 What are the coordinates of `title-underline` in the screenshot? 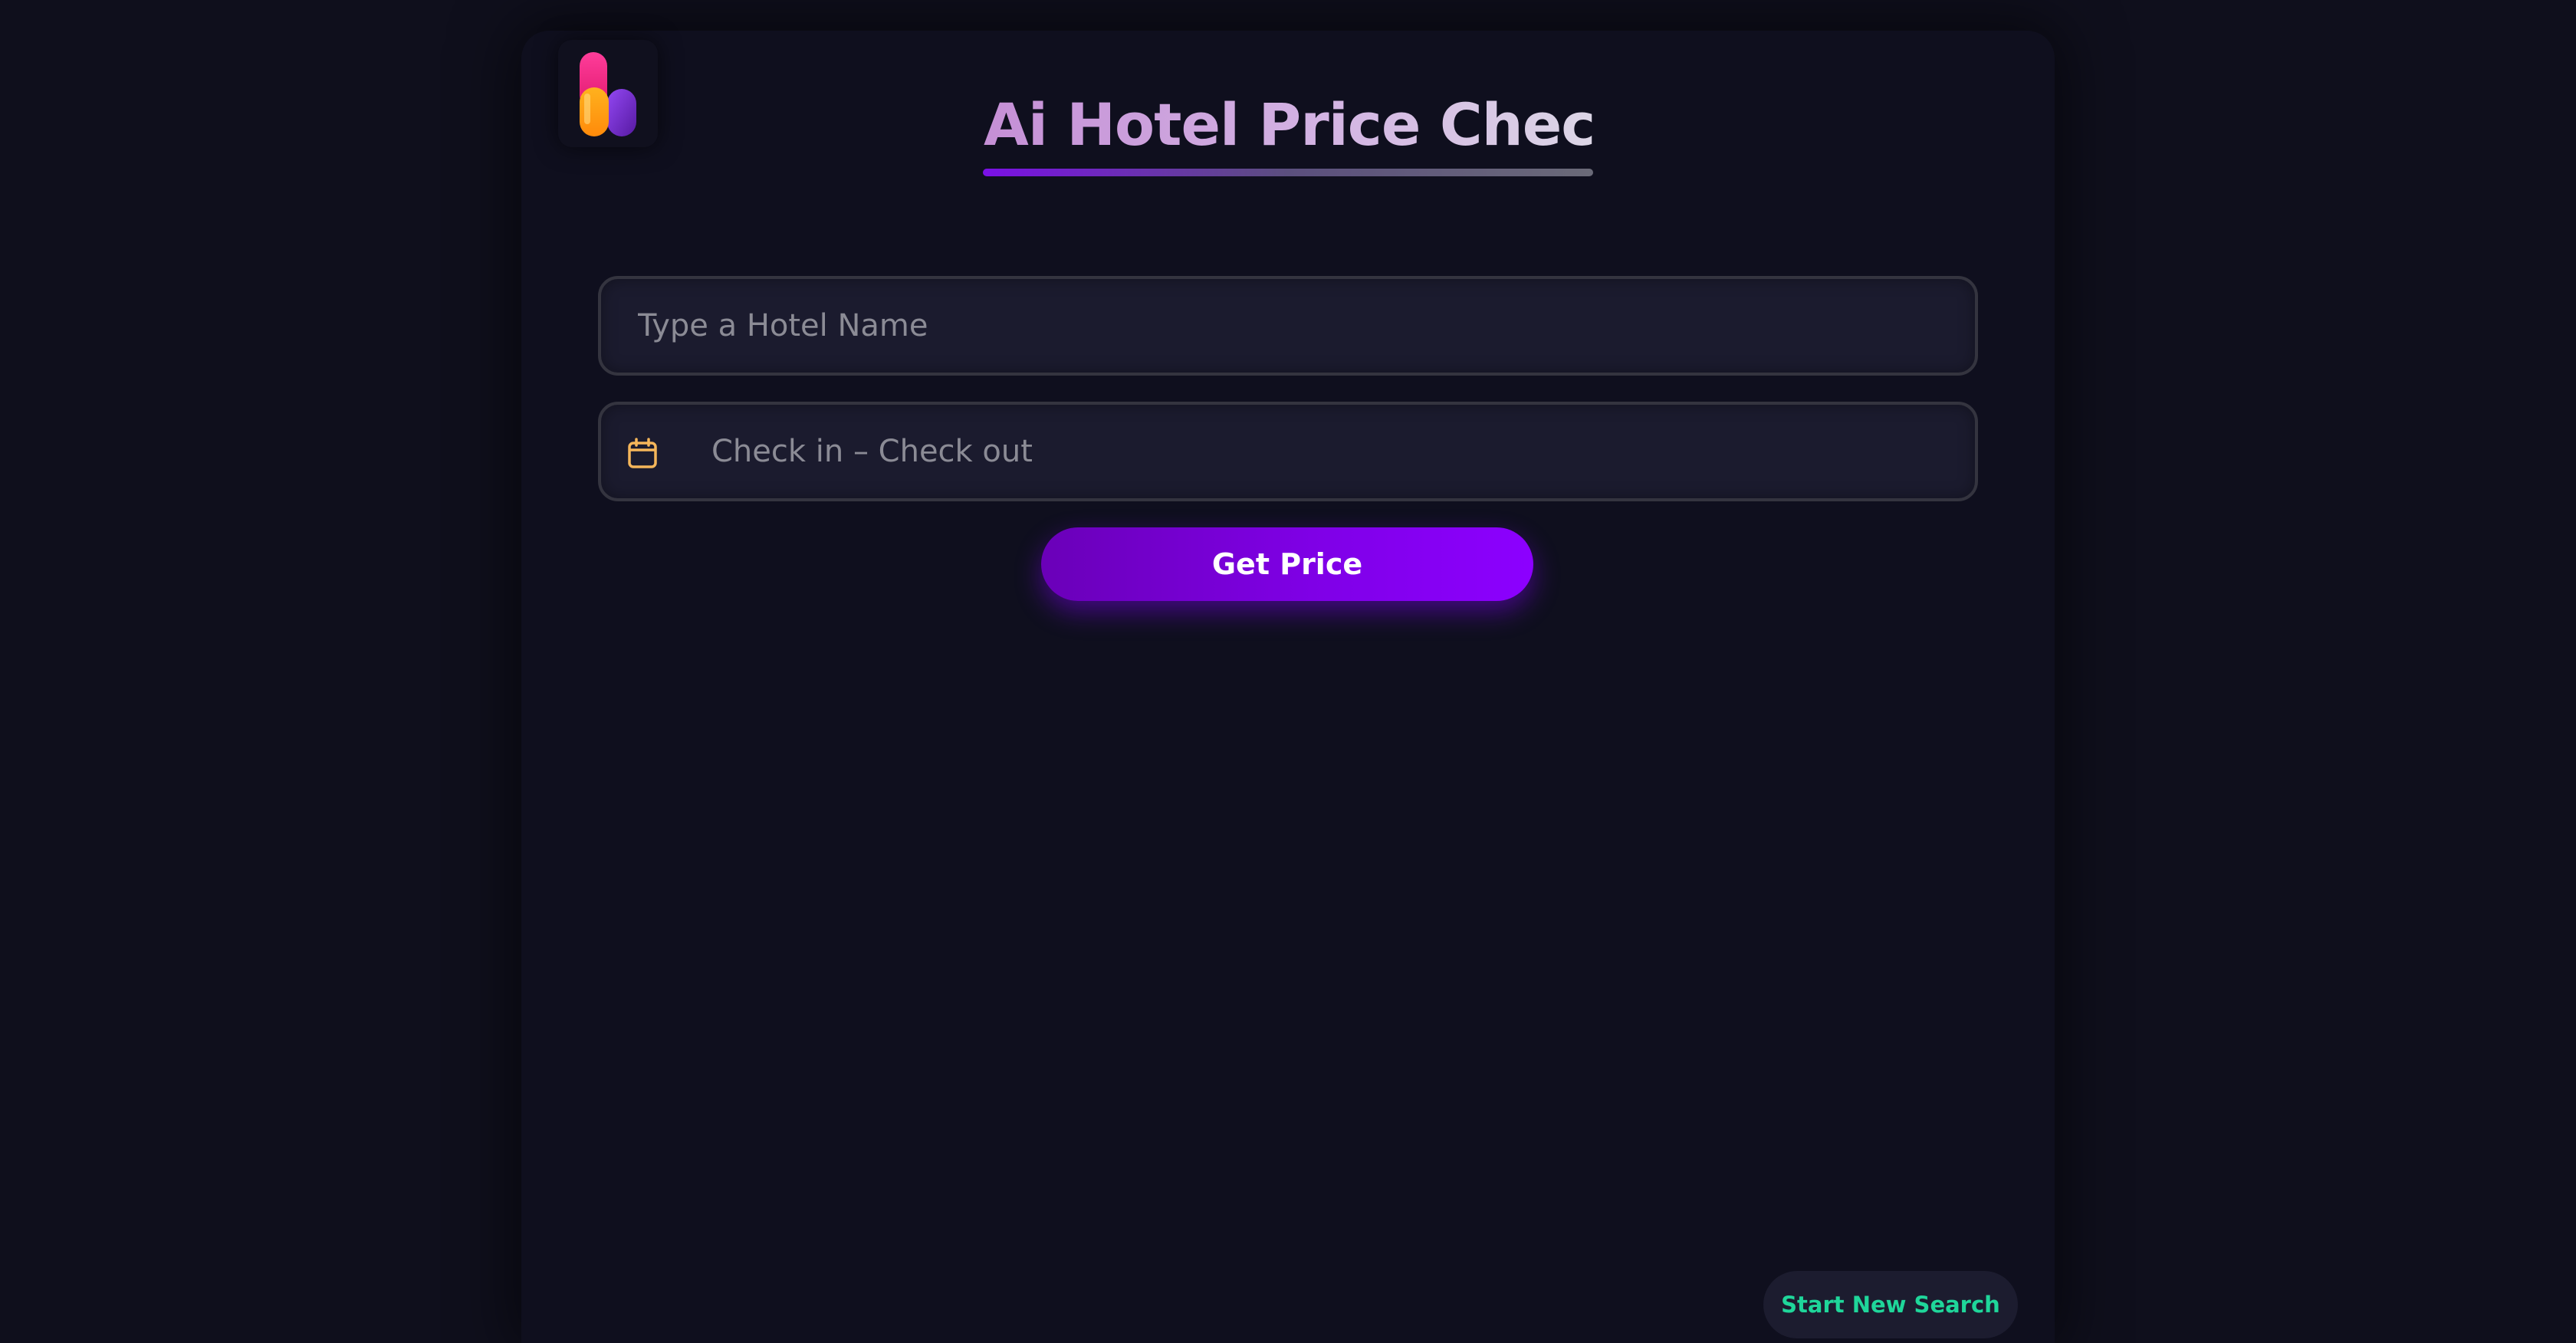 It's located at (1288, 173).